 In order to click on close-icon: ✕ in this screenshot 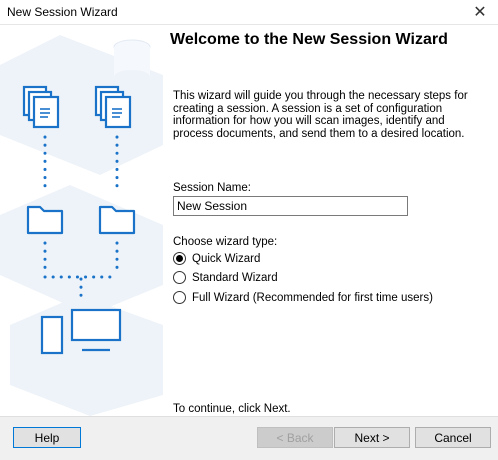, I will do `click(480, 12)`.